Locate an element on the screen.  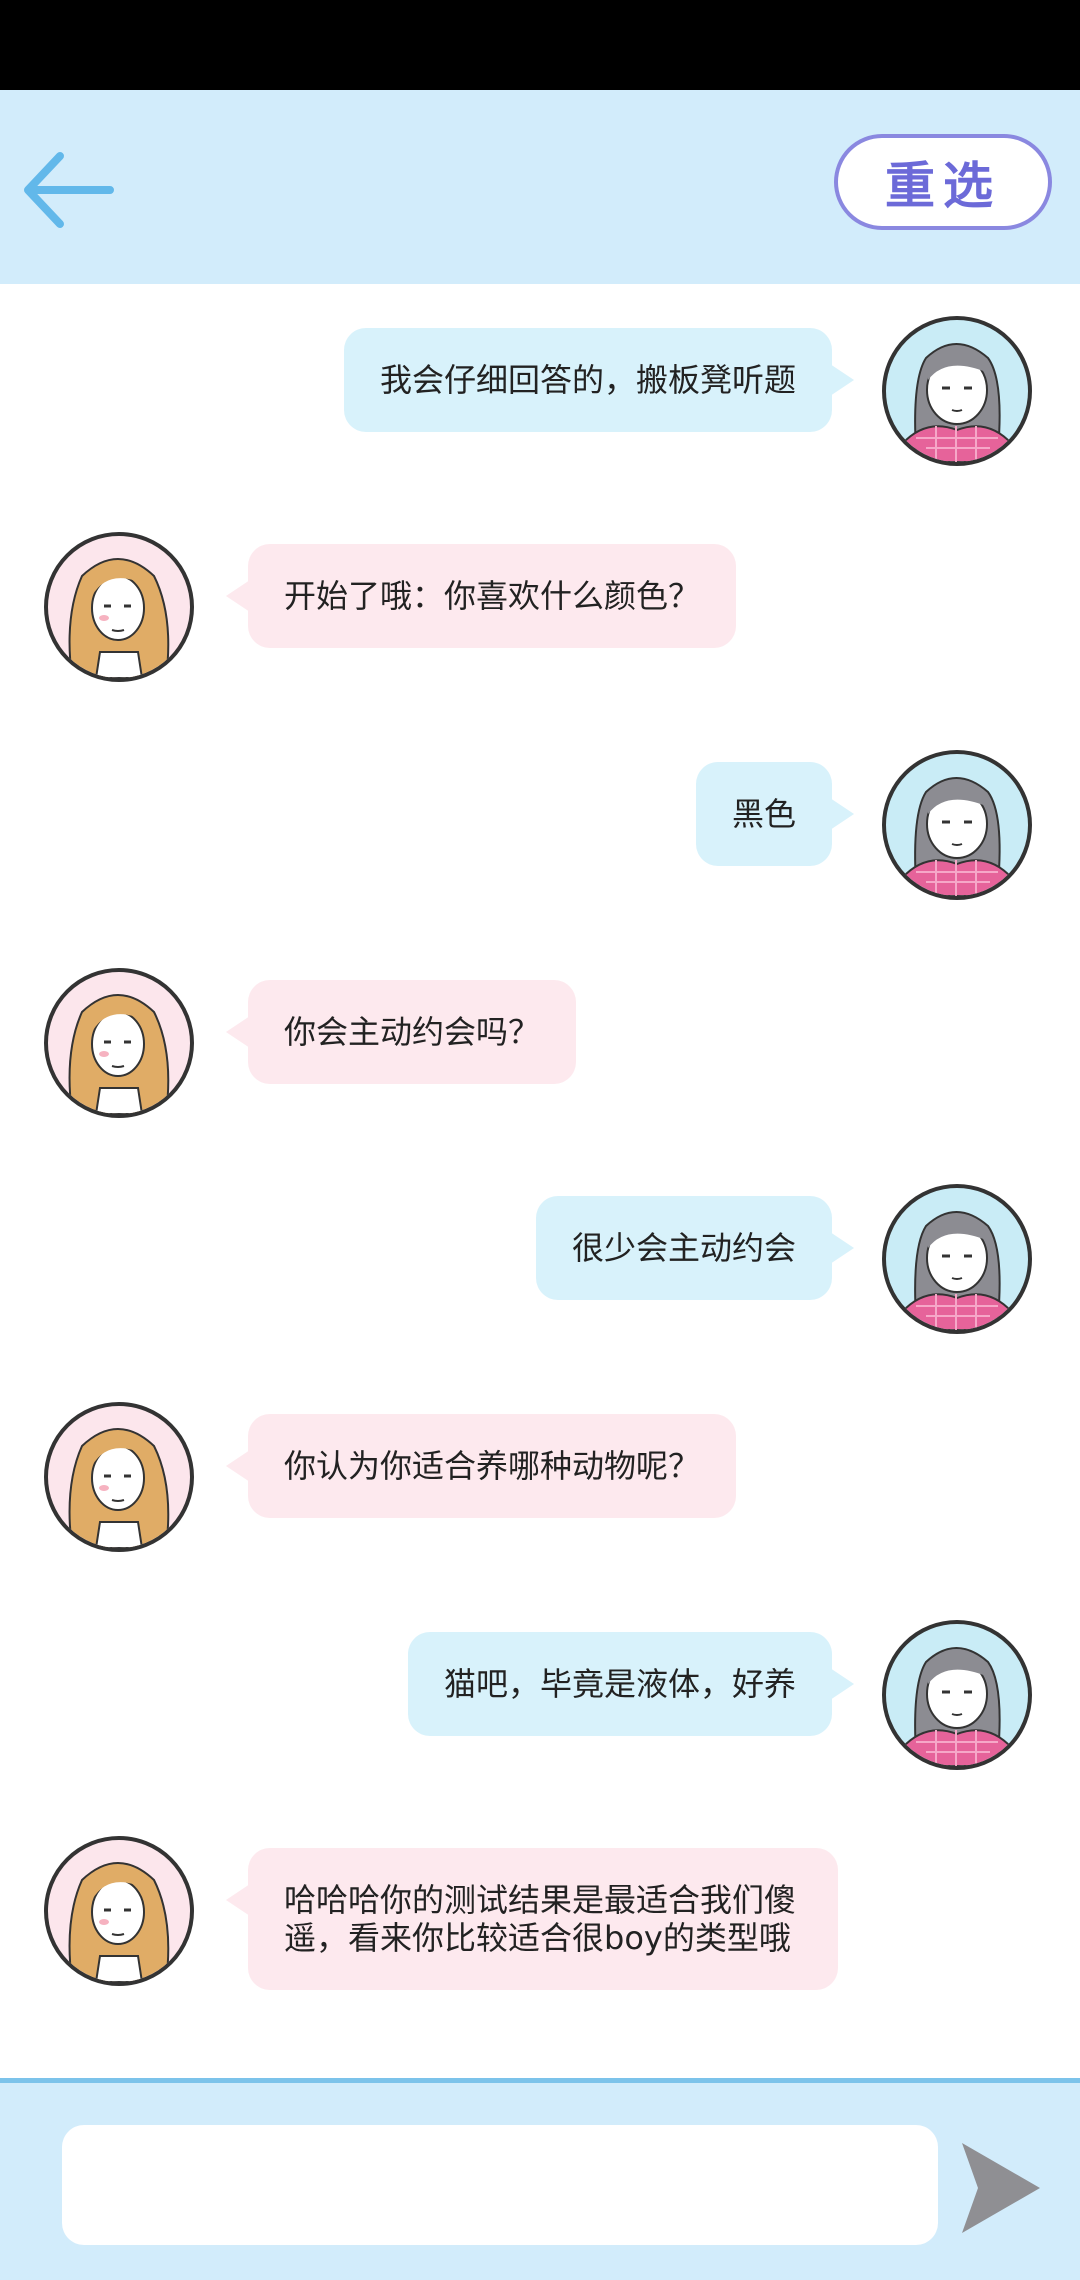
message-text: 你会主动约会吗？ is located at coordinates (412, 1032).